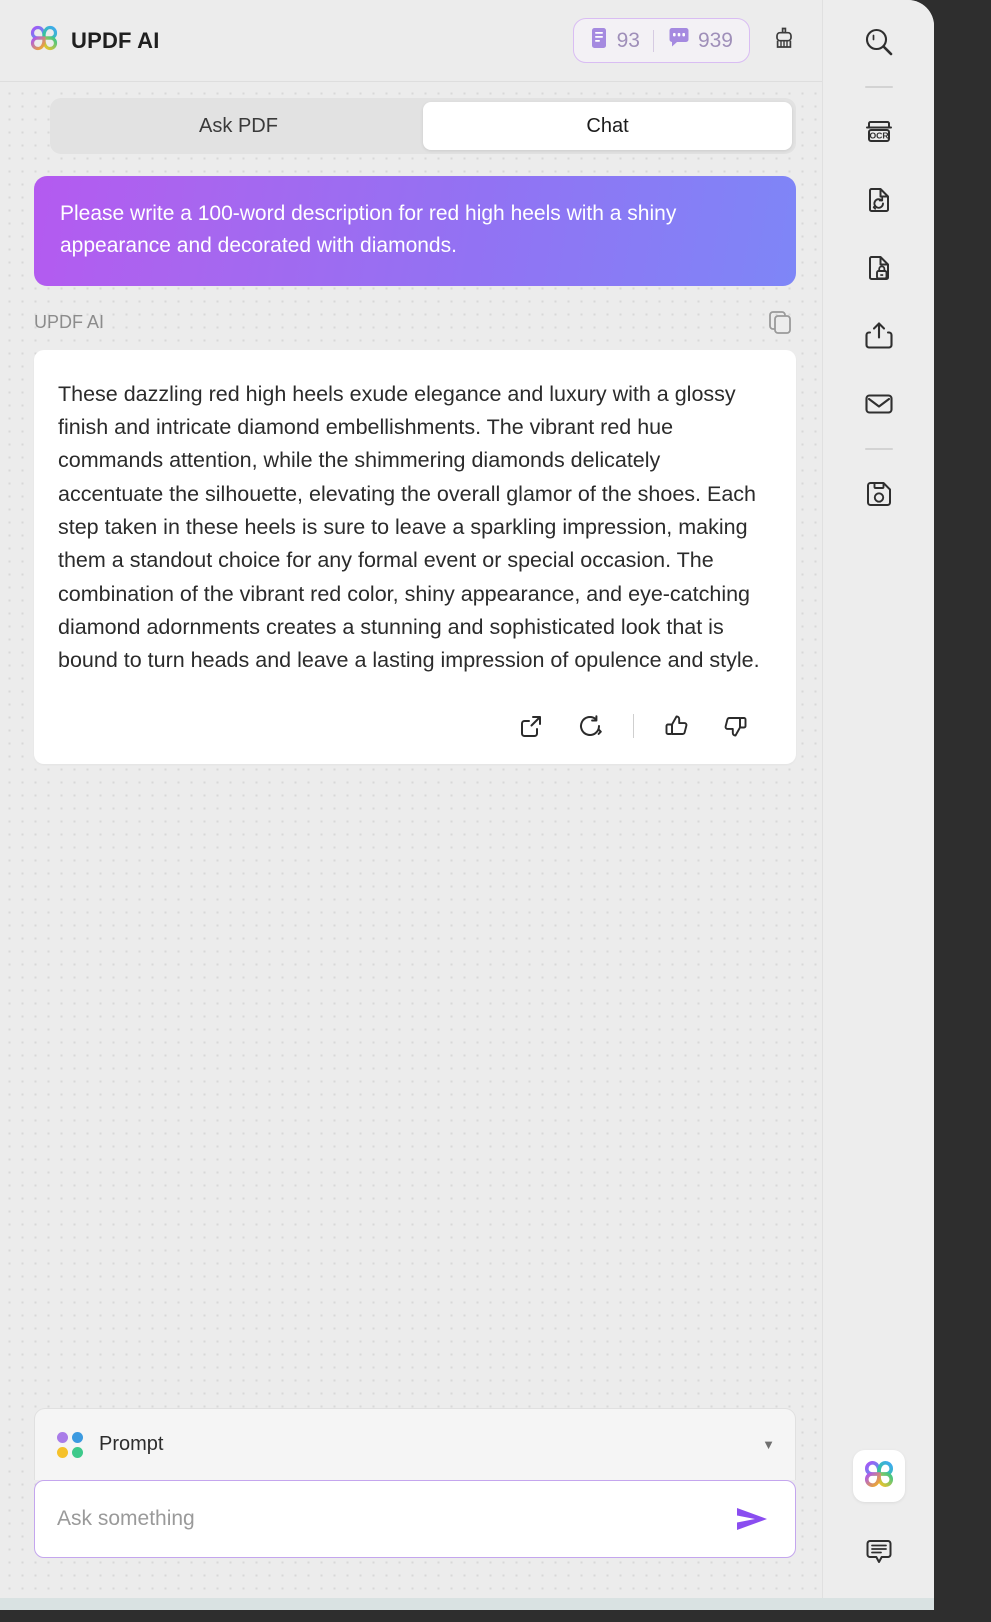 The image size is (991, 1622). I want to click on chat-header: UPDF AI 93 939, so click(411, 41).